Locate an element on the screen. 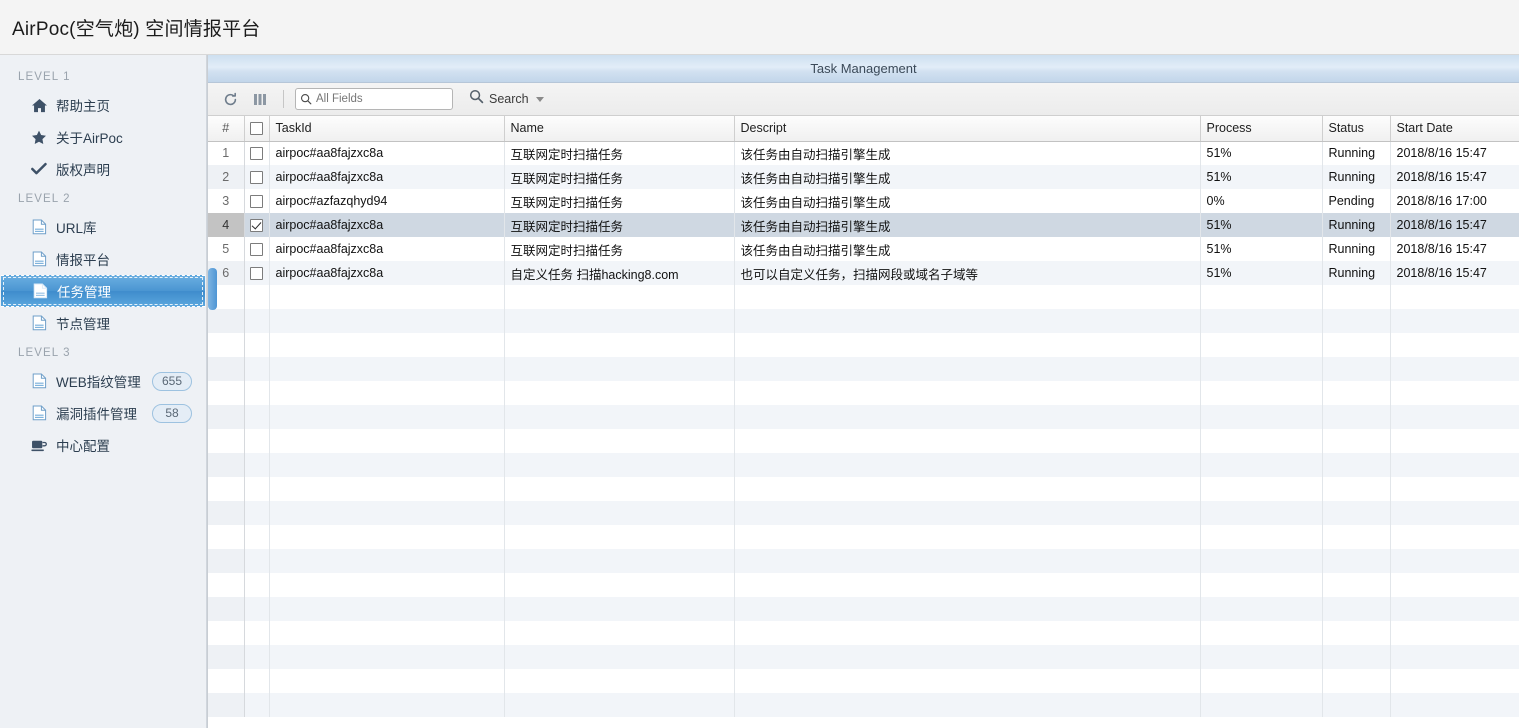 The image size is (1519, 728). select-all-checkbox-header is located at coordinates (257, 129).